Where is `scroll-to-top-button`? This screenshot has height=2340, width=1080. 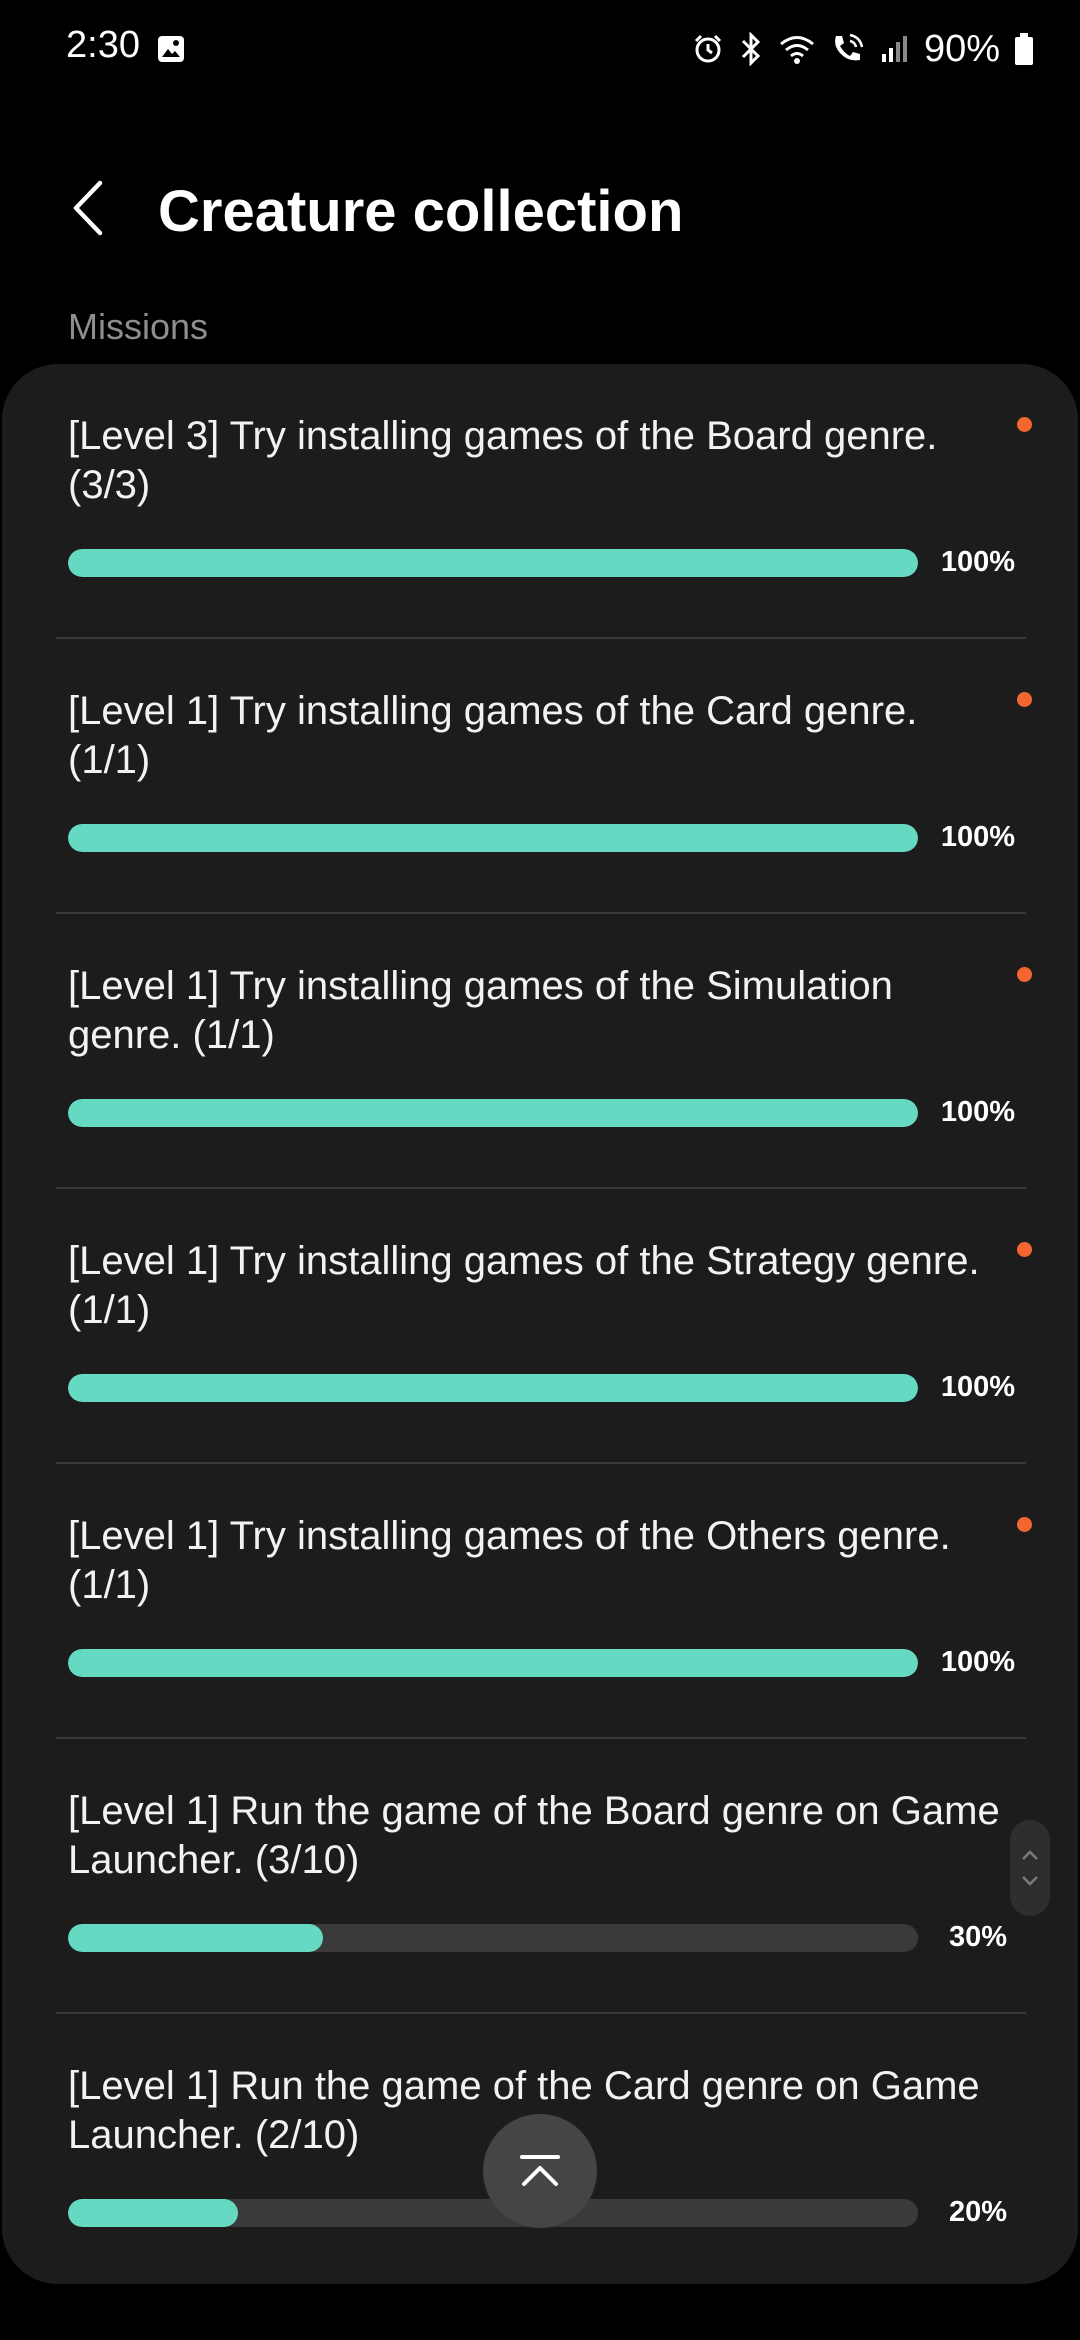 scroll-to-top-button is located at coordinates (540, 2171).